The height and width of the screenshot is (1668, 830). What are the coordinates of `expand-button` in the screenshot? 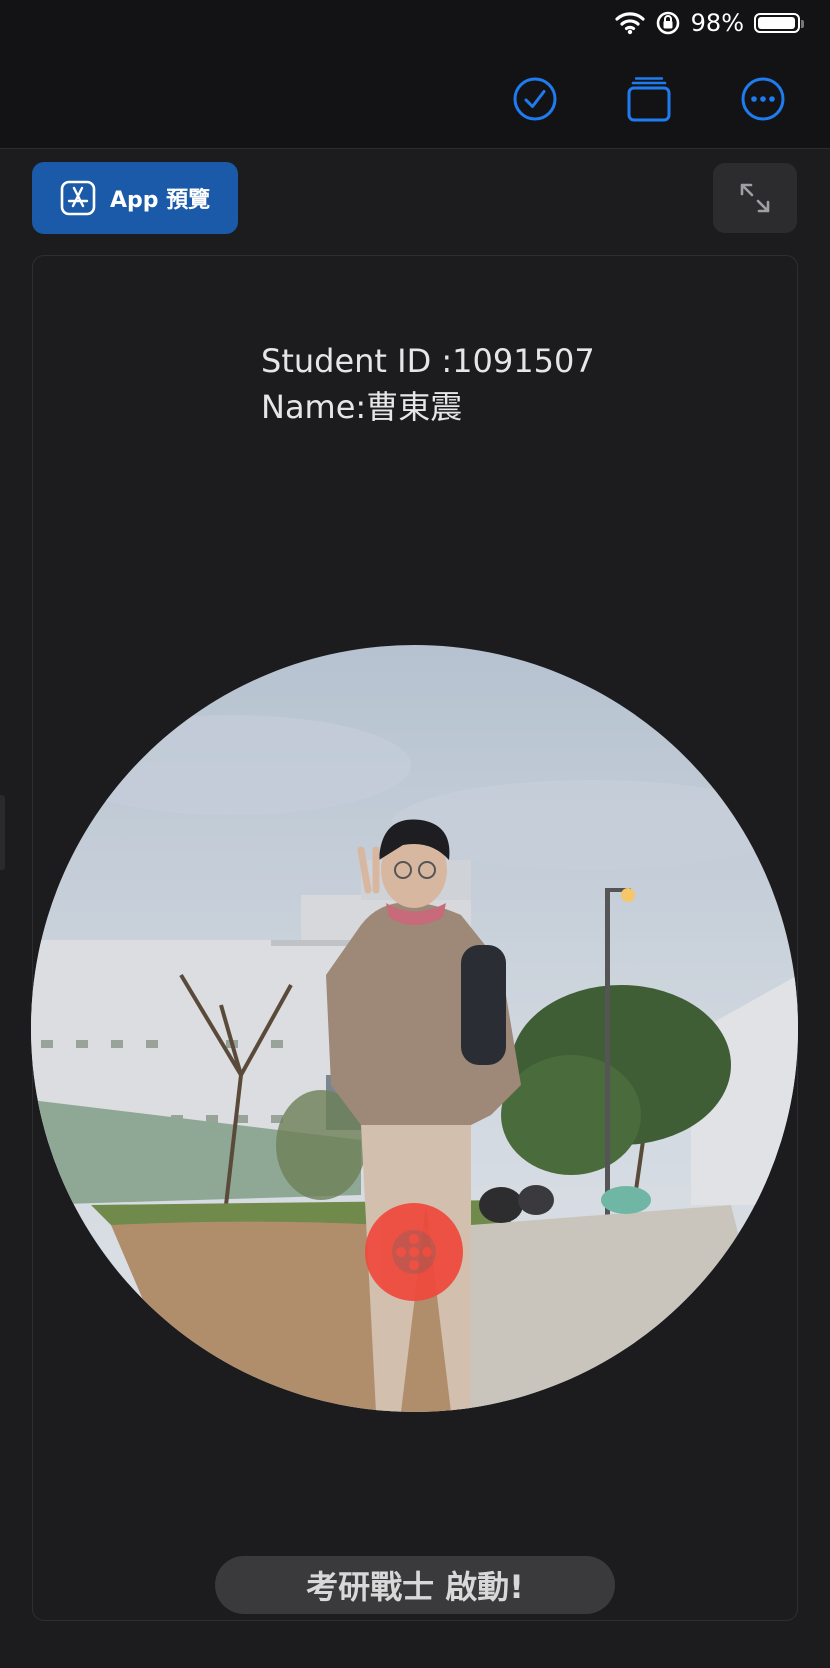 It's located at (755, 198).